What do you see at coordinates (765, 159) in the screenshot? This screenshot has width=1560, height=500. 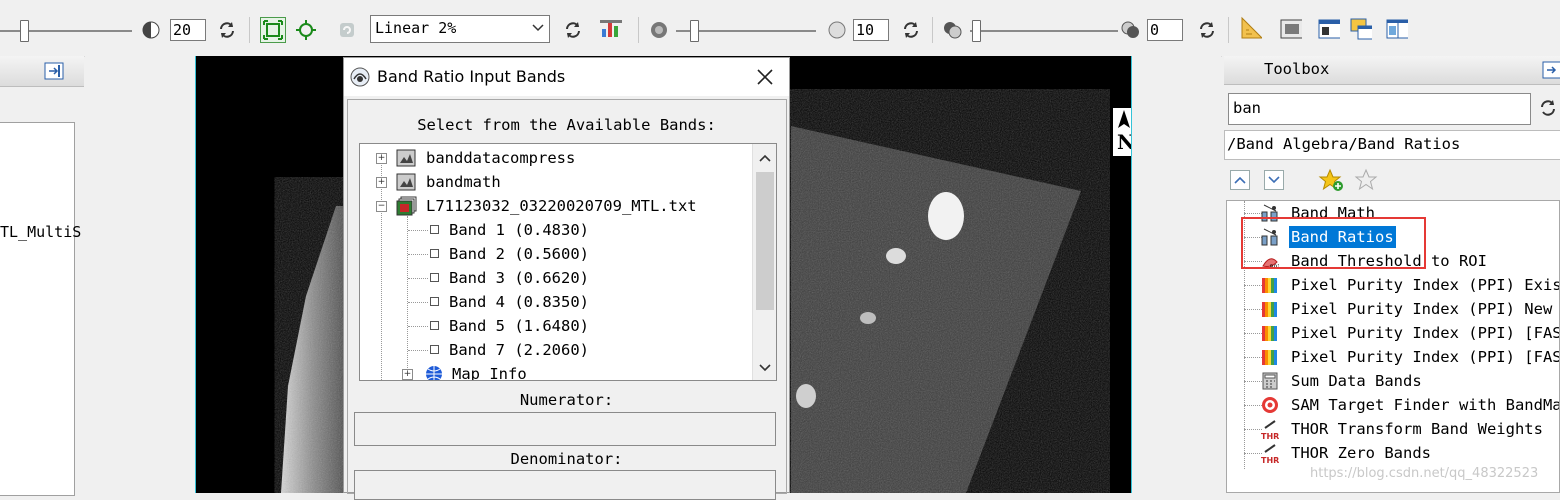 I see `scroll-up-icon` at bounding box center [765, 159].